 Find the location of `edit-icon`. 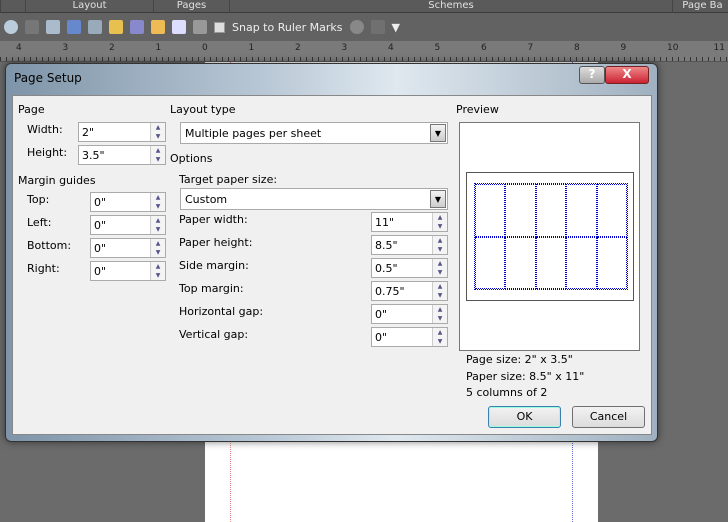

edit-icon is located at coordinates (137, 27).